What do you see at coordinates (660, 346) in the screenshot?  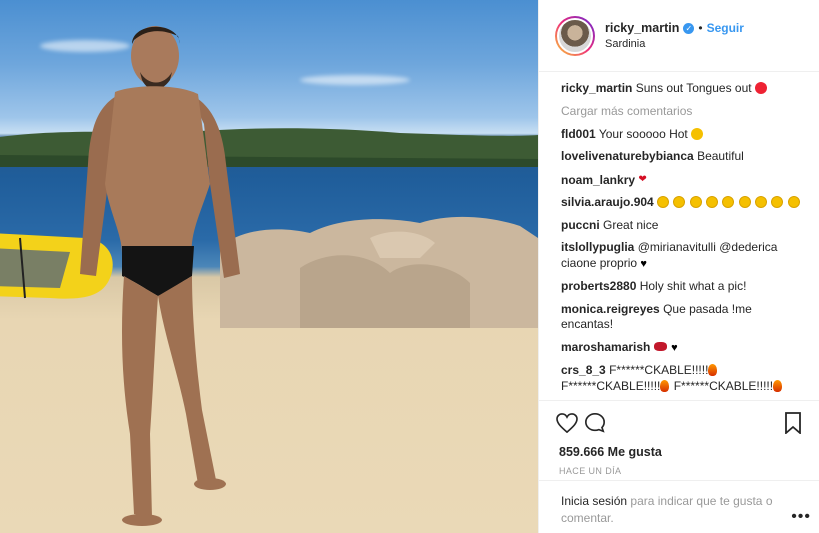 I see `lips-emoji-icon` at bounding box center [660, 346].